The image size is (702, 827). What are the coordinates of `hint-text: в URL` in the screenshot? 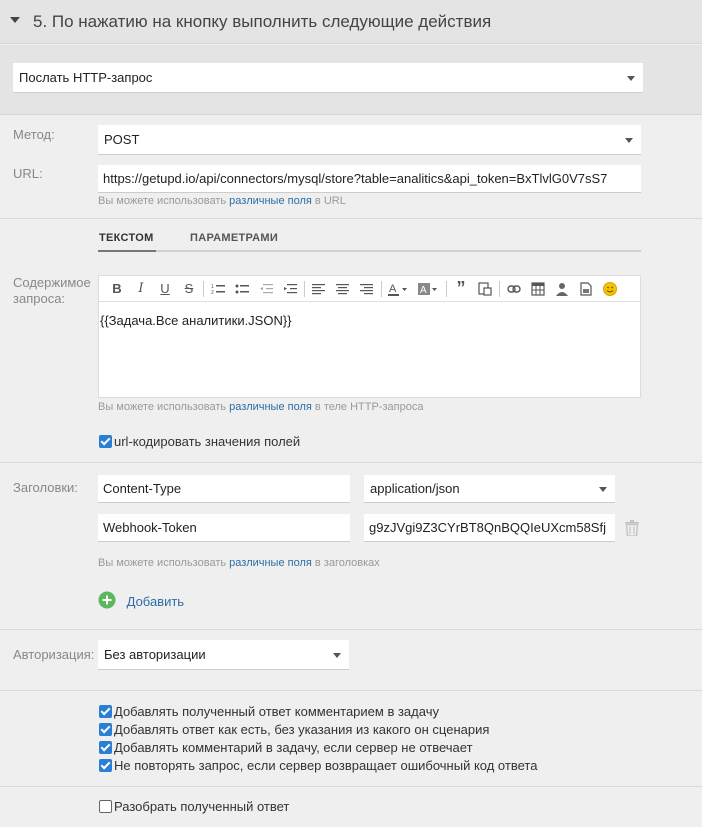 It's located at (330, 201).